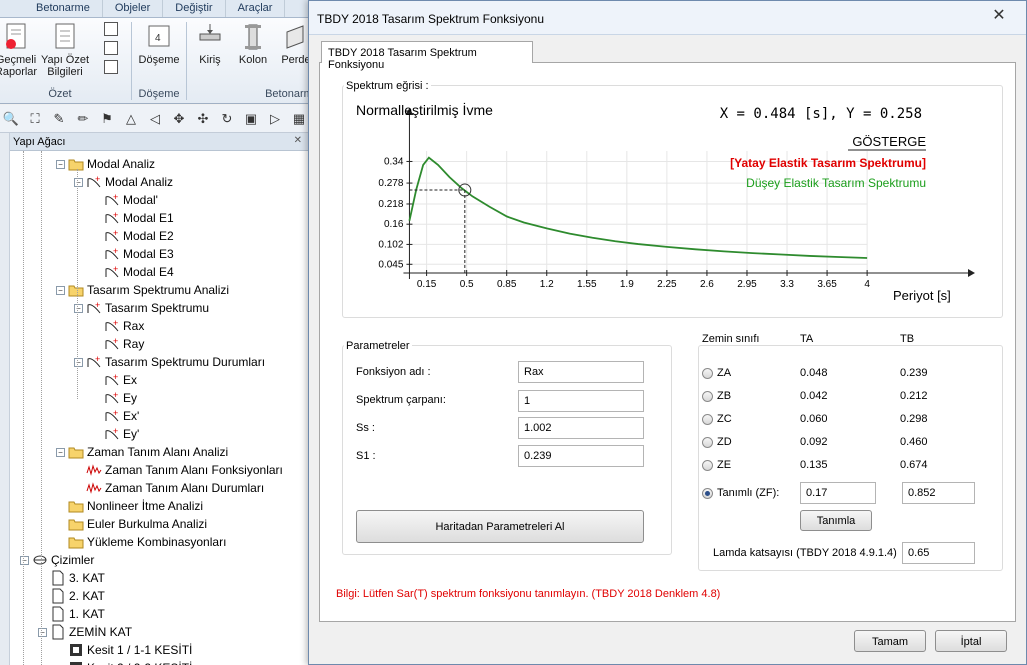 The width and height of the screenshot is (1027, 665). I want to click on zemin-radio-zd, so click(707, 442).